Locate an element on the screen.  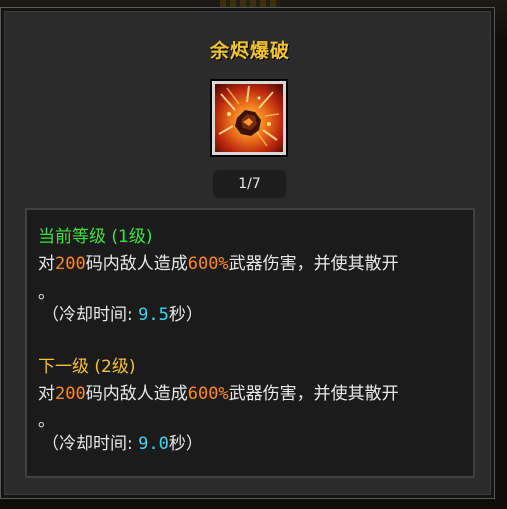
cooldown-value: 9.5 is located at coordinates (153, 315).